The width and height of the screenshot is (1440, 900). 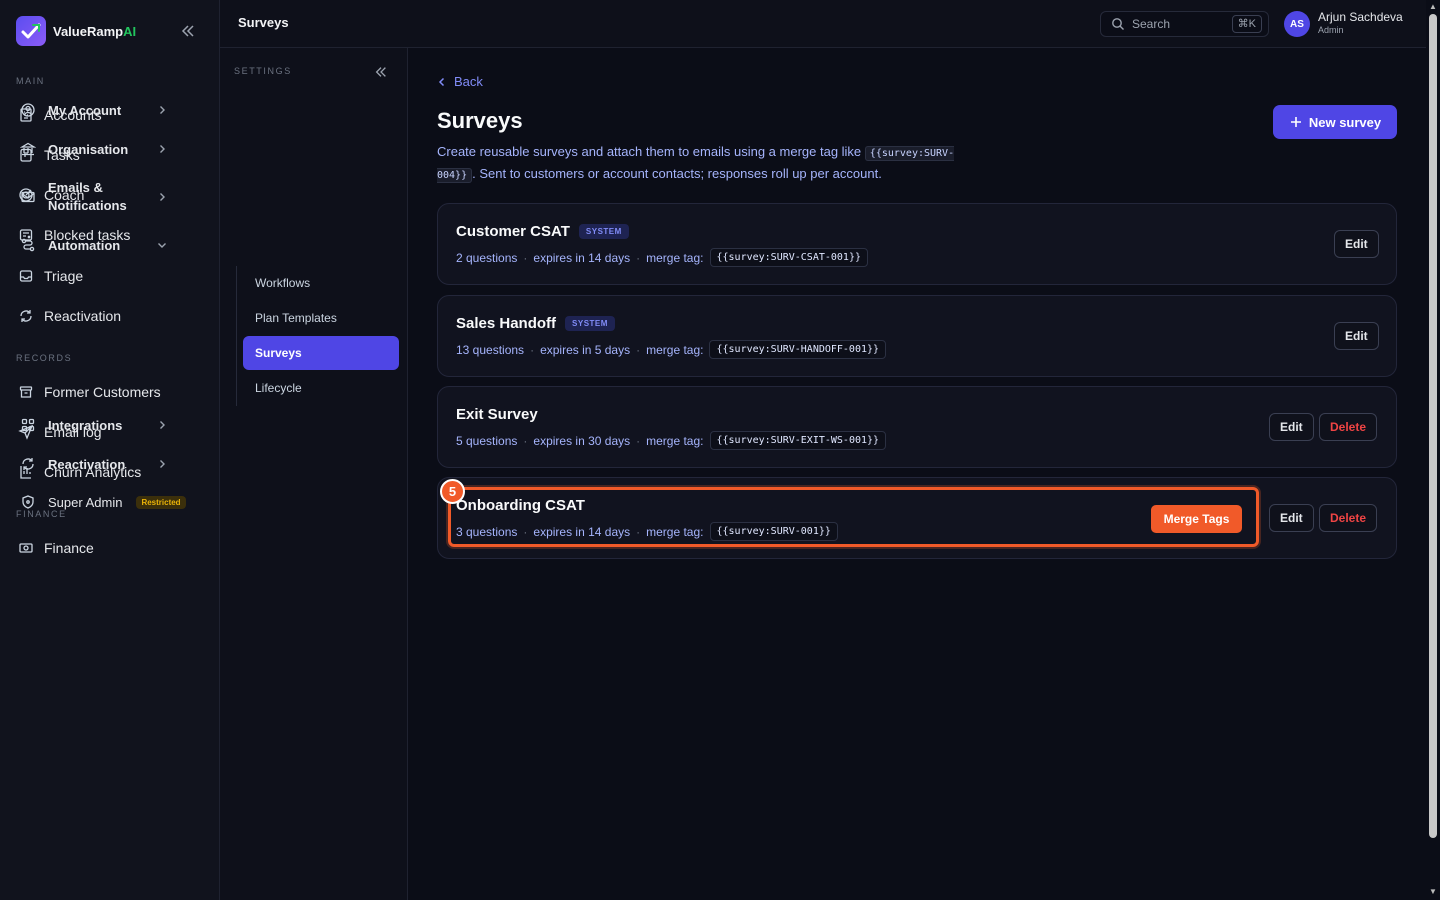 What do you see at coordinates (85, 110) in the screenshot?
I see `settings-item-label: My Account` at bounding box center [85, 110].